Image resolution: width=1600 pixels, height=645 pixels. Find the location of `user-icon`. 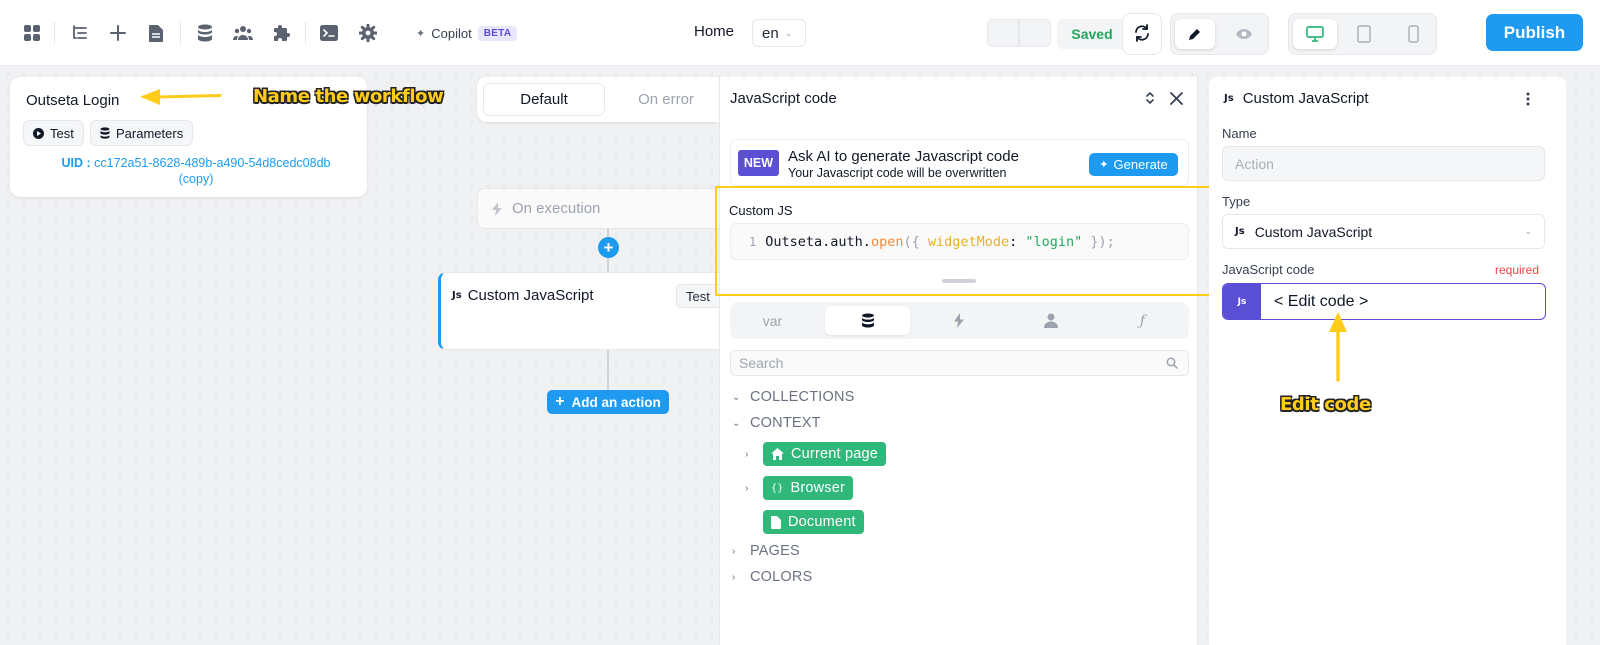

user-icon is located at coordinates (1050, 320).